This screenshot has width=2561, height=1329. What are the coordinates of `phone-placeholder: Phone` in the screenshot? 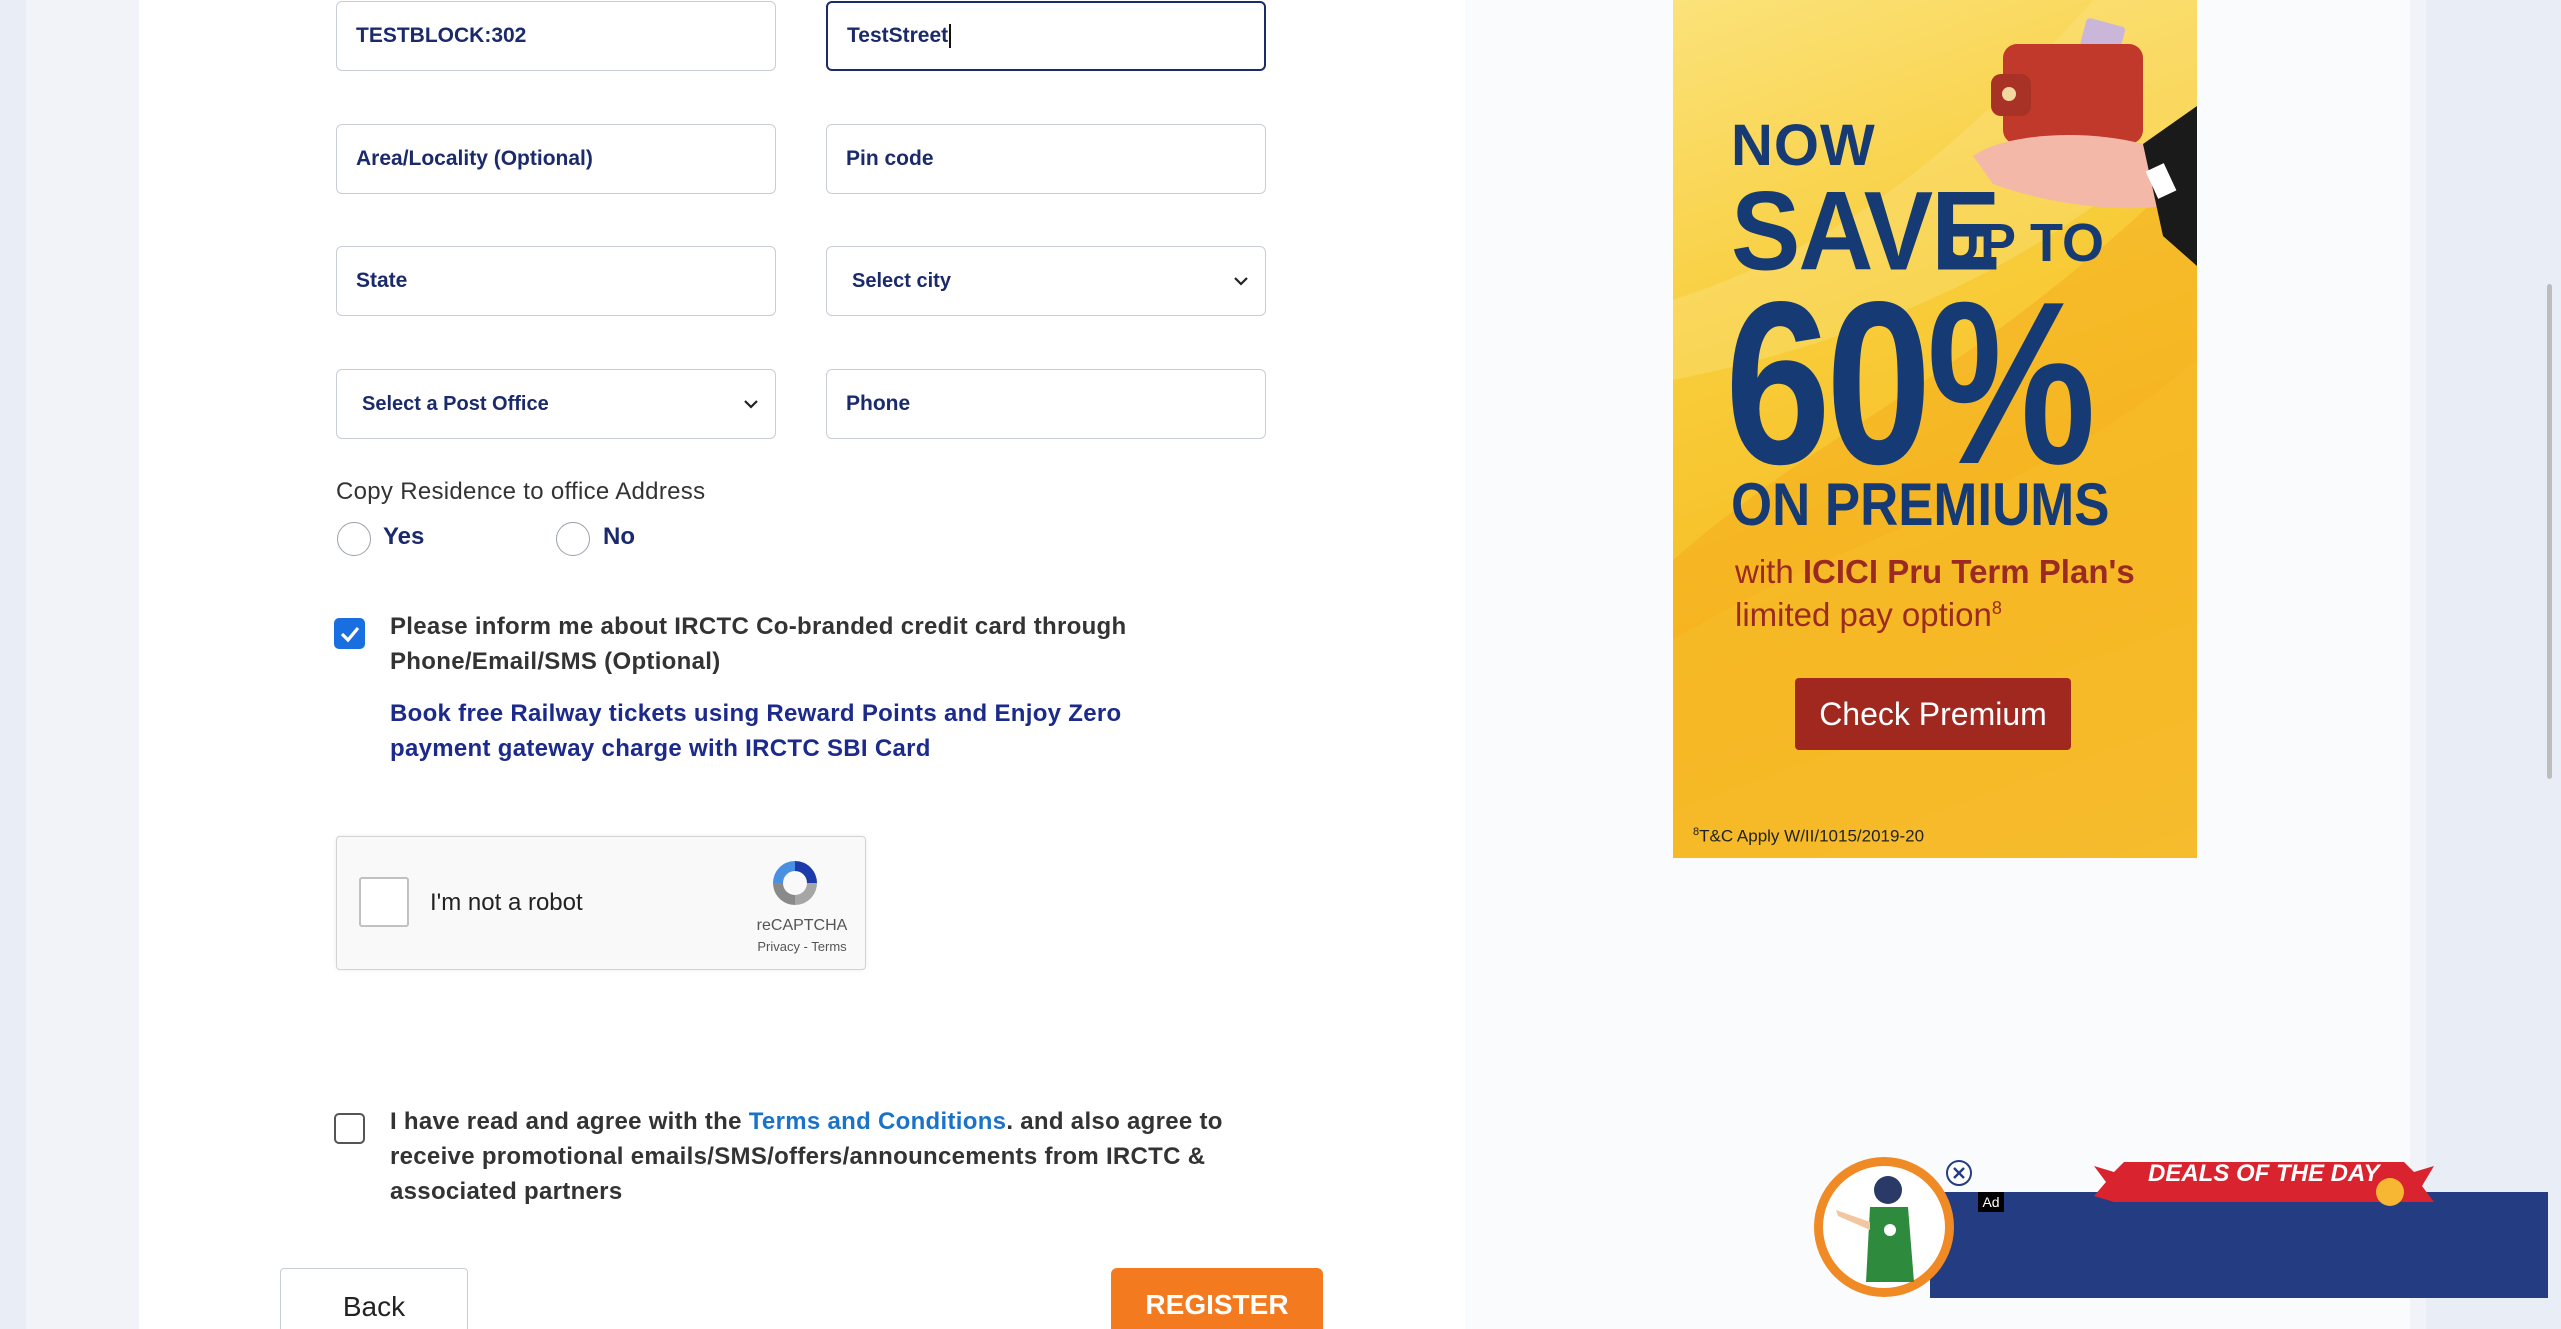 It's located at (878, 403).